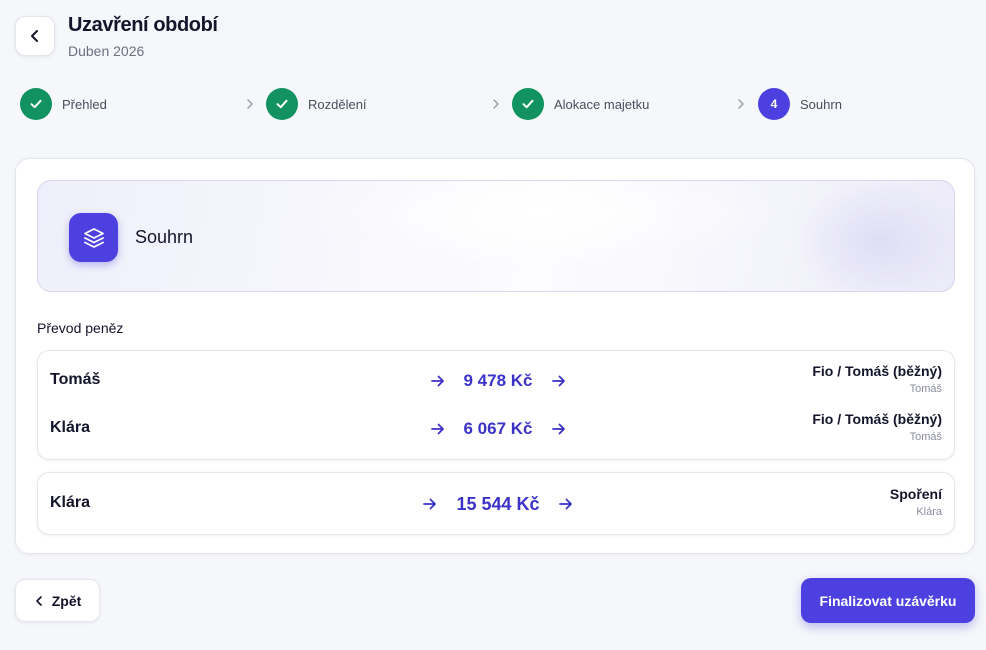 This screenshot has height=650, width=986. I want to click on destination-account: Spoření, so click(915, 494).